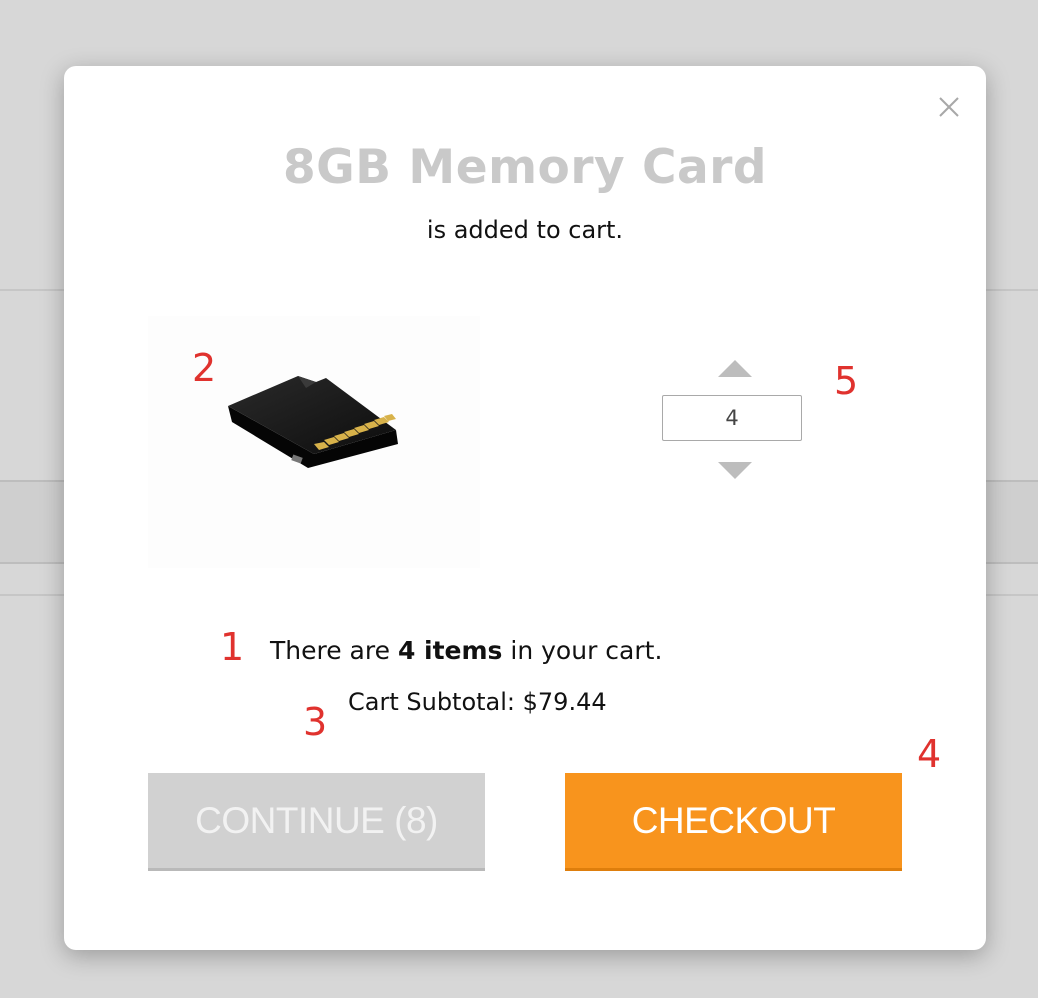 This screenshot has height=998, width=1038. What do you see at coordinates (315, 722) in the screenshot?
I see `annotation-3: 3` at bounding box center [315, 722].